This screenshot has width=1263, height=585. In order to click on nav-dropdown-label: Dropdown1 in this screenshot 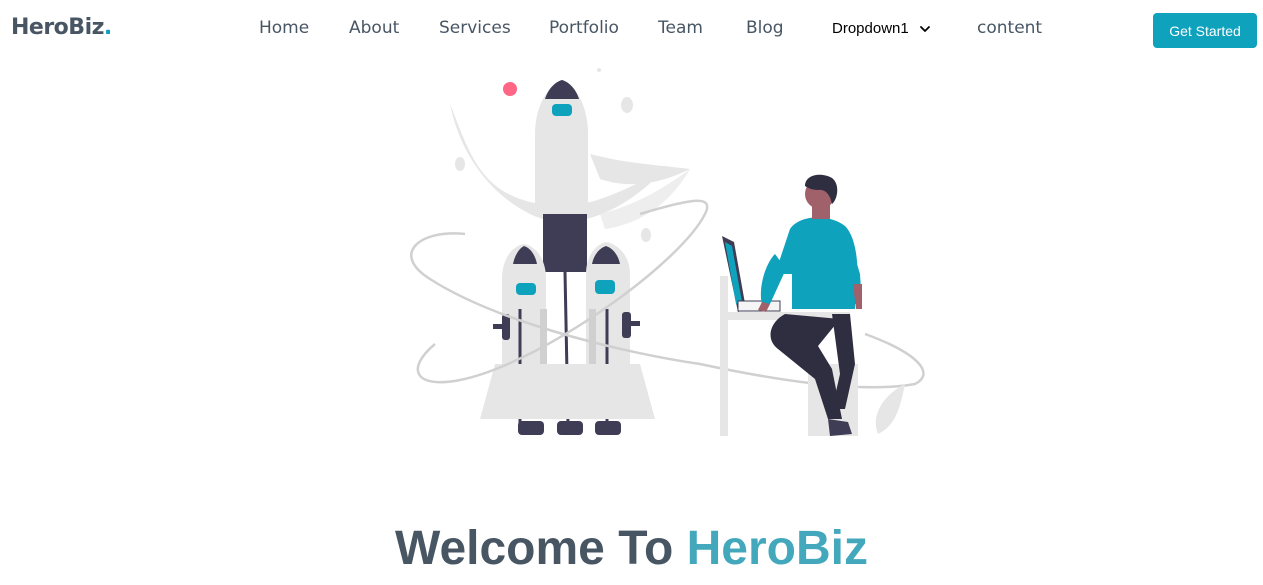, I will do `click(870, 28)`.